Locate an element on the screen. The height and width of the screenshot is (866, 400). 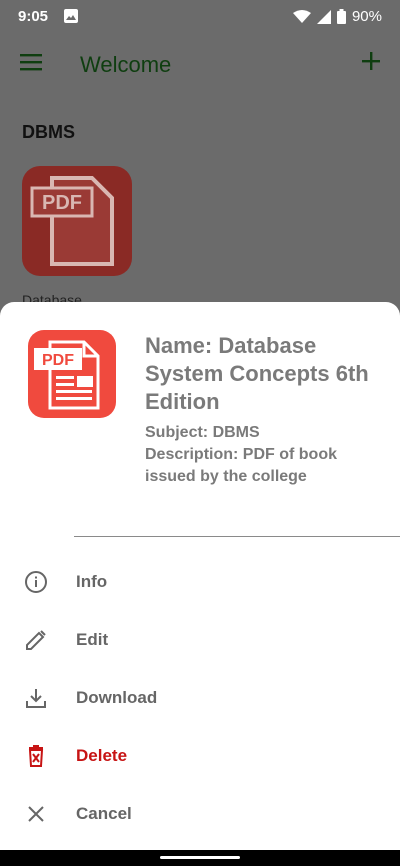
pdf-file-tile: PDF is located at coordinates (77, 221).